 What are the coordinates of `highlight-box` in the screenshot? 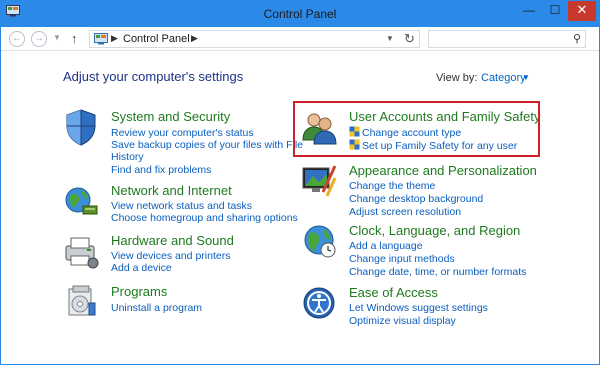 It's located at (416, 129).